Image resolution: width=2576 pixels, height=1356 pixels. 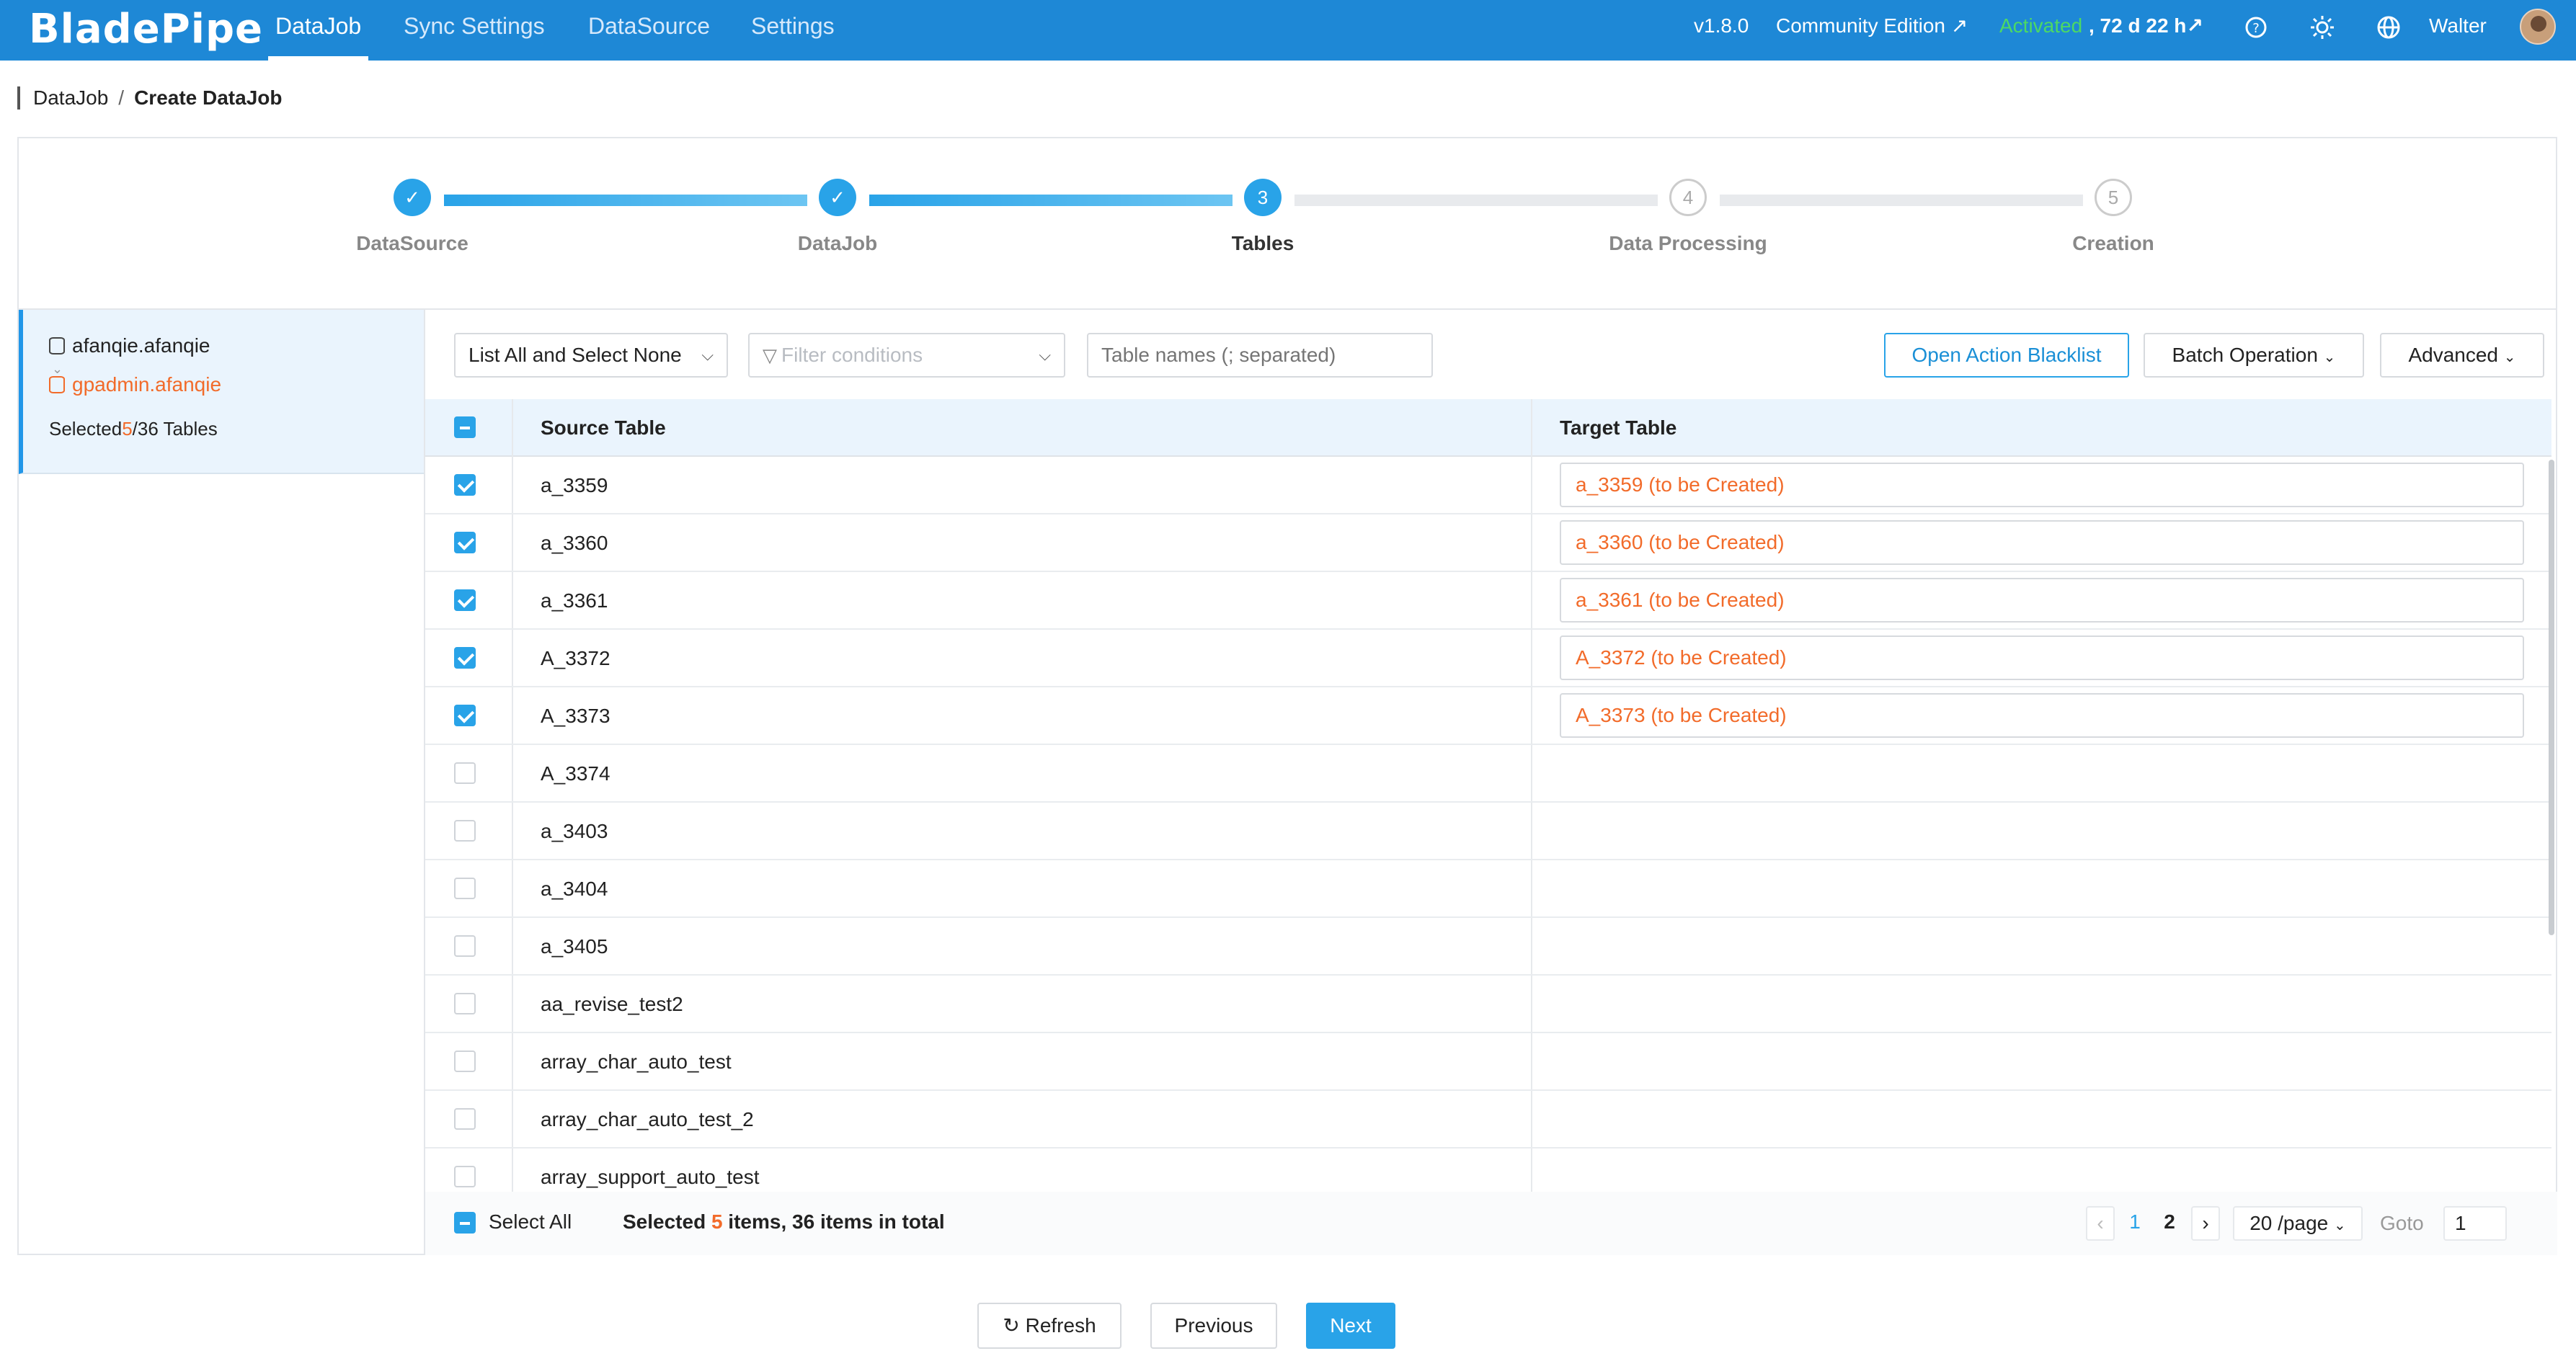 What do you see at coordinates (1618, 427) in the screenshot?
I see `header-target-table: Target Table` at bounding box center [1618, 427].